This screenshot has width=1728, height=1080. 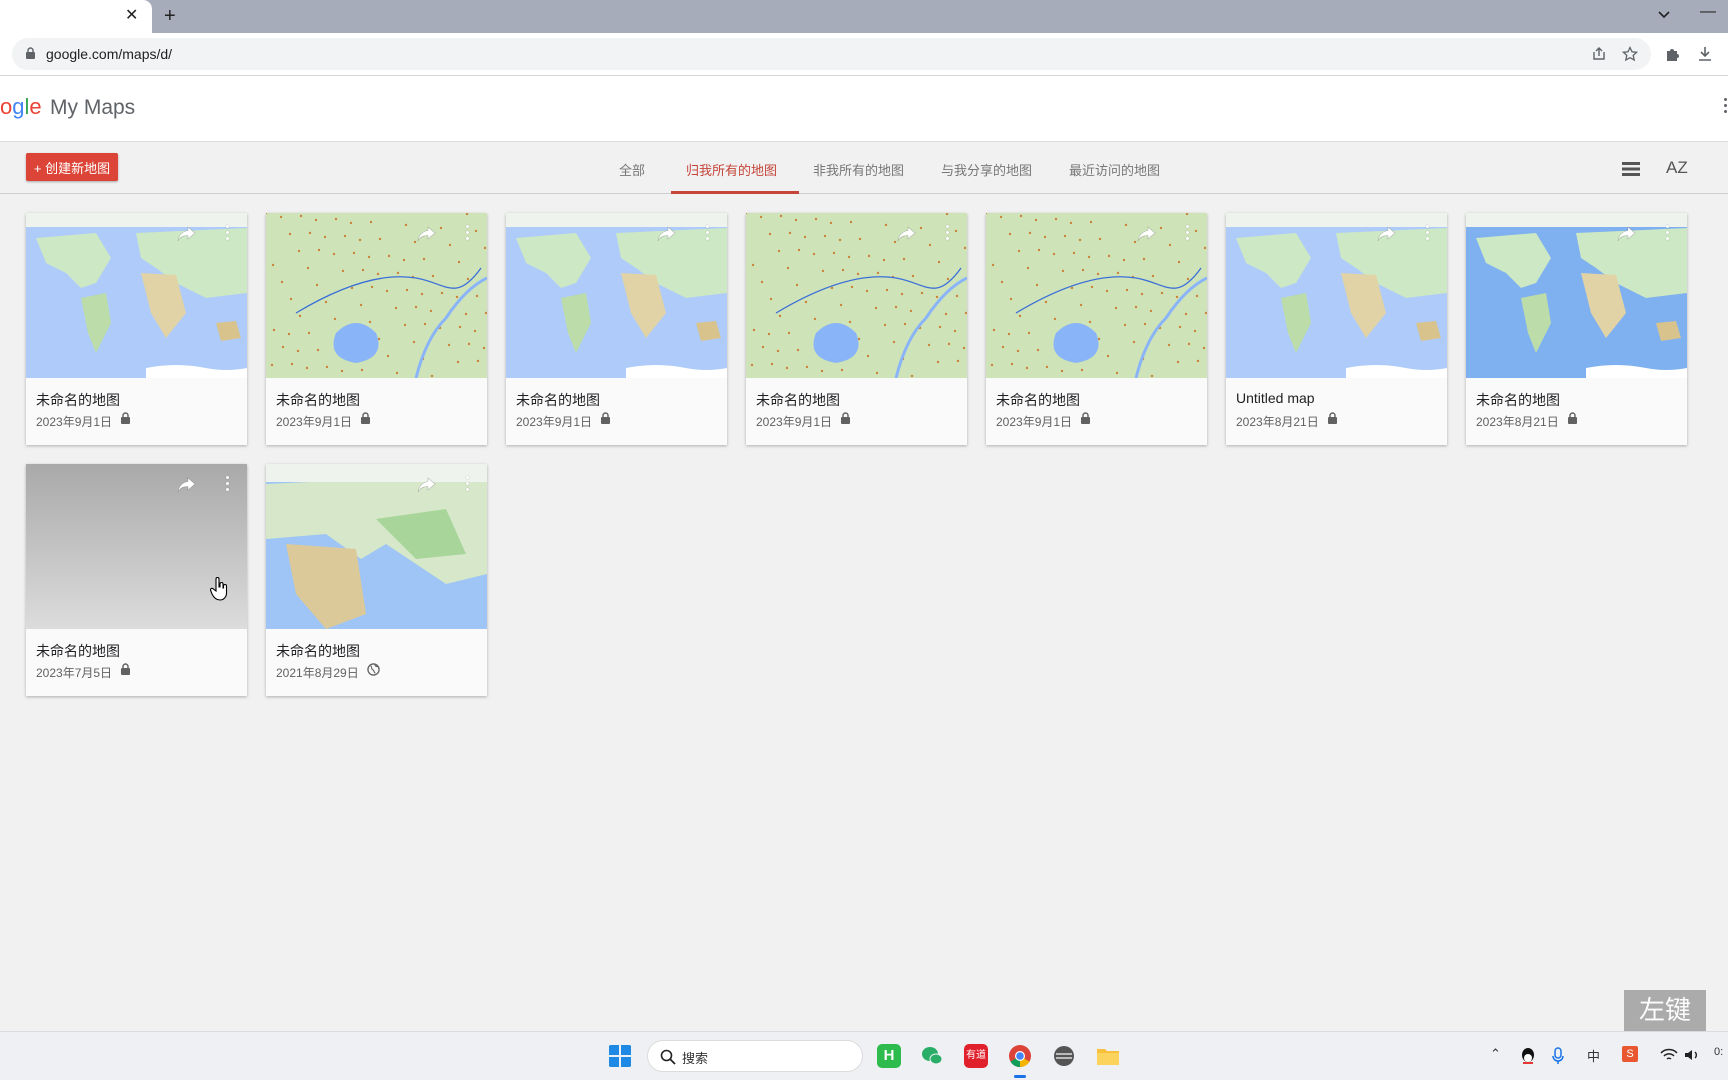 I want to click on active-app-indicator, so click(x=1020, y=1076).